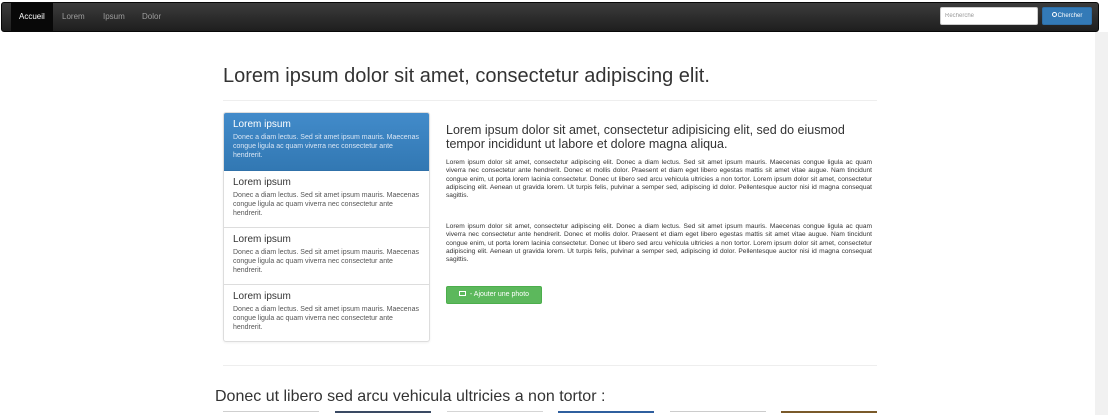 The height and width of the screenshot is (415, 1108). I want to click on scrollbar-track, so click(1101, 223).